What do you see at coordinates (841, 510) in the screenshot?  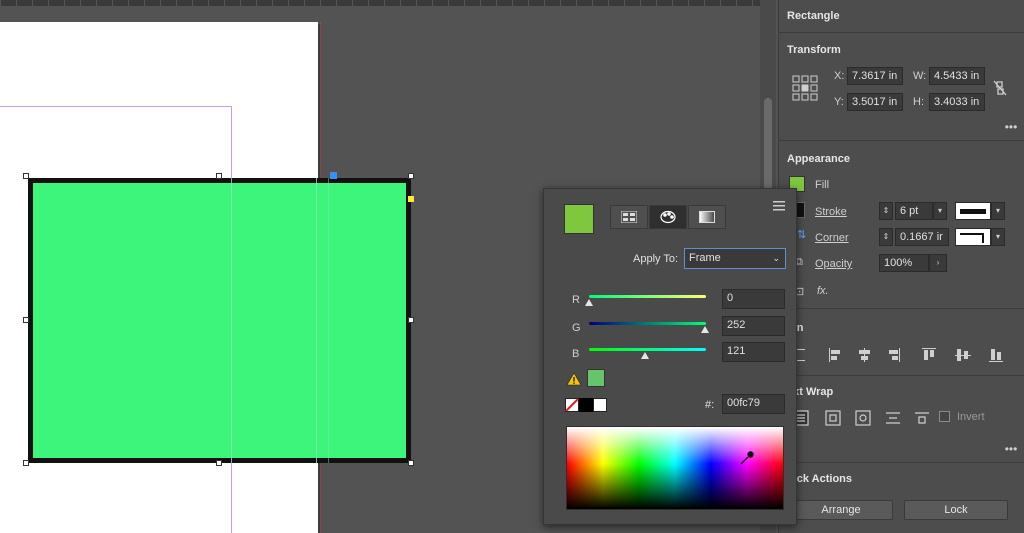 I see `arrange-button: Arrange` at bounding box center [841, 510].